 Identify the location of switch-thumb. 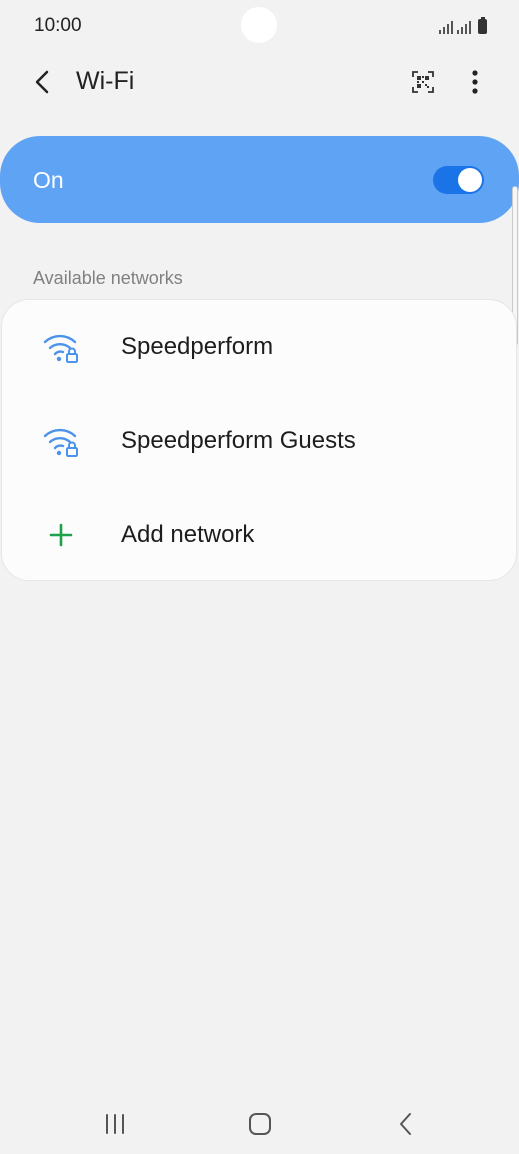
(470, 180).